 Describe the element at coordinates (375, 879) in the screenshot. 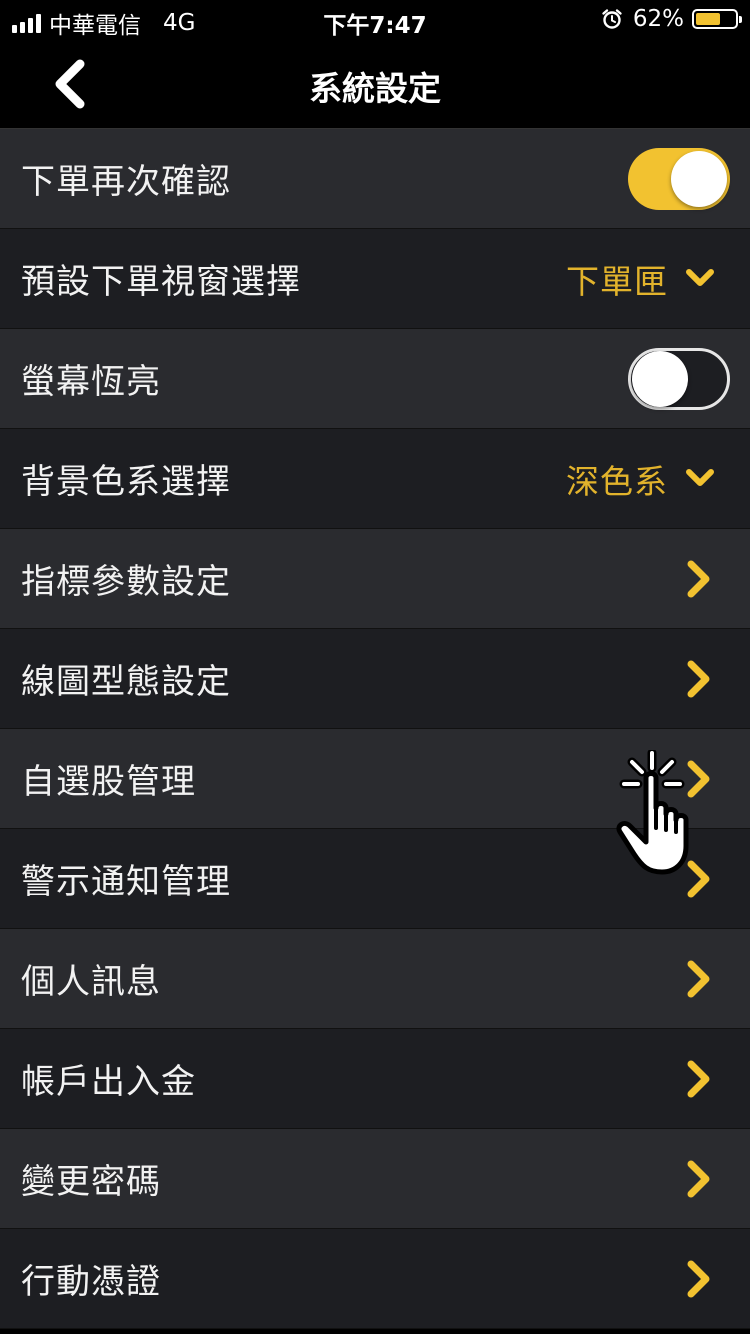

I see `settings-row-alert-notify: 警示通知管理` at that location.